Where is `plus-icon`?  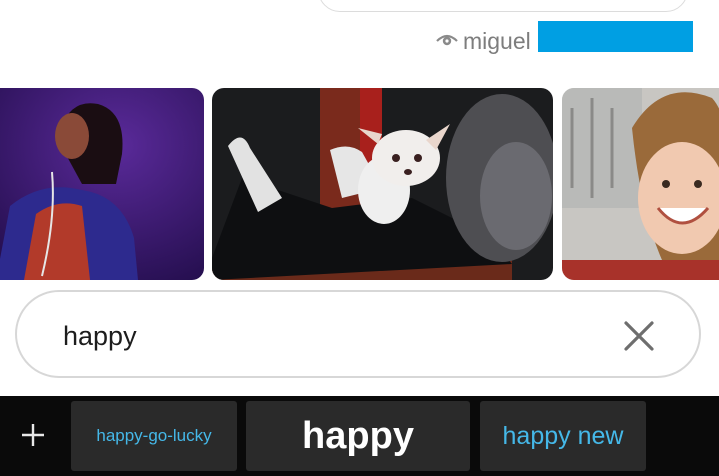 plus-icon is located at coordinates (33, 435).